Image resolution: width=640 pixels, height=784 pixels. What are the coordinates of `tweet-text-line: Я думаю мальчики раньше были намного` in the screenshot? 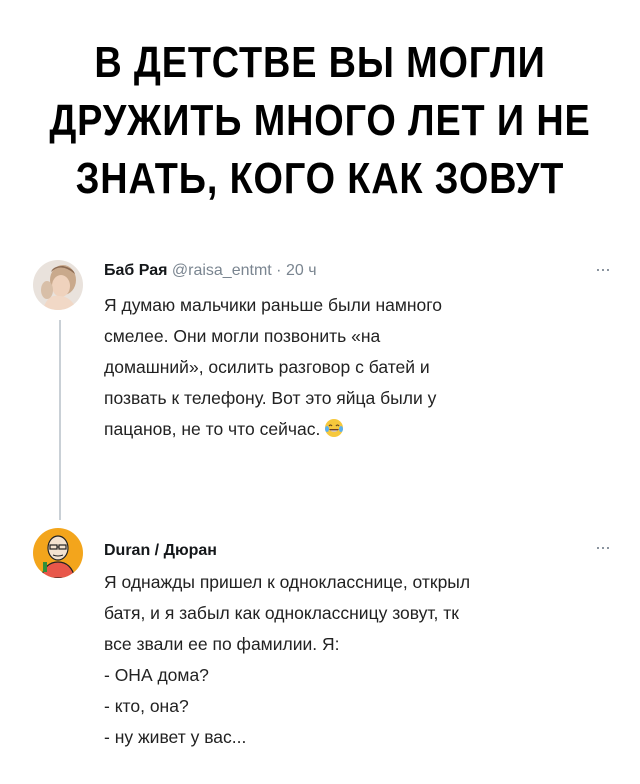 It's located at (273, 305).